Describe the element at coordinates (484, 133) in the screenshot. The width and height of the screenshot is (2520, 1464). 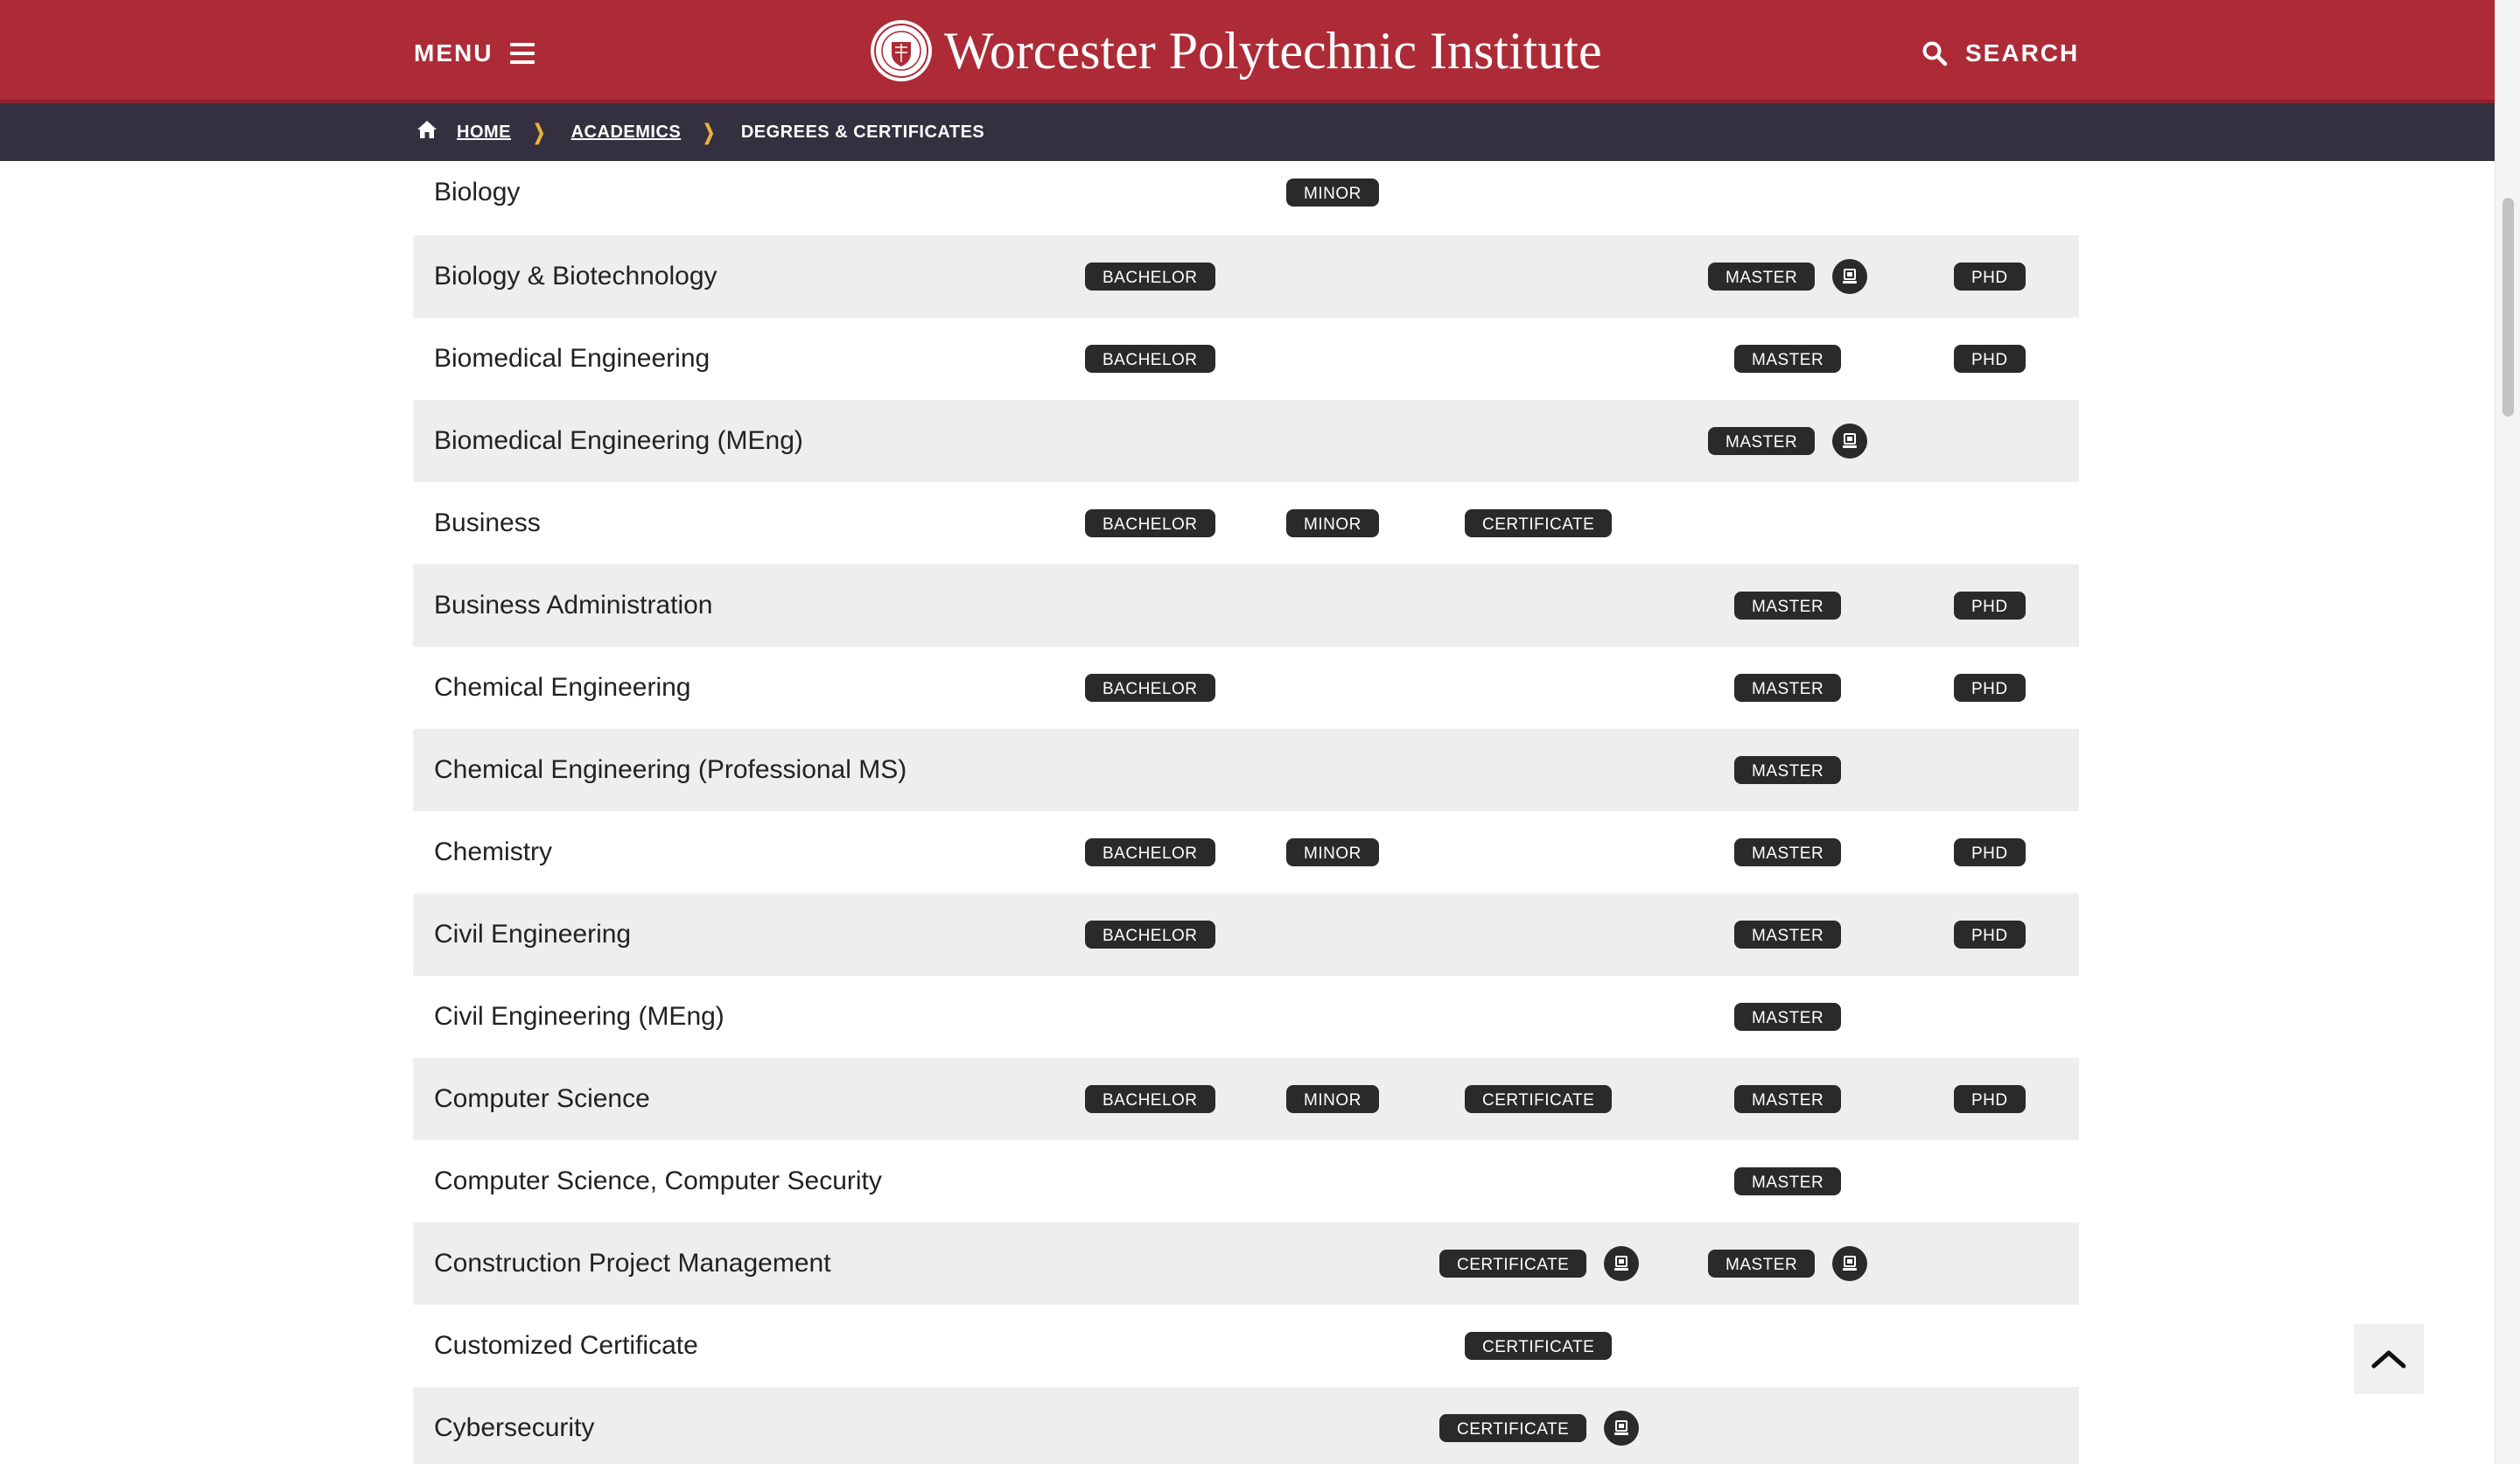
I see `breadcrumb-home-link: HOME` at that location.